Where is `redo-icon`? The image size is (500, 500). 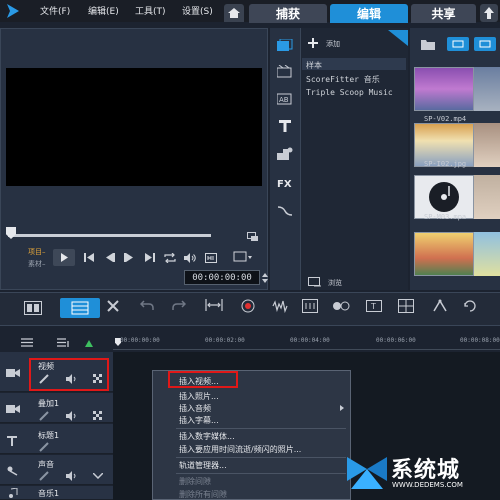 redo-icon is located at coordinates (179, 305).